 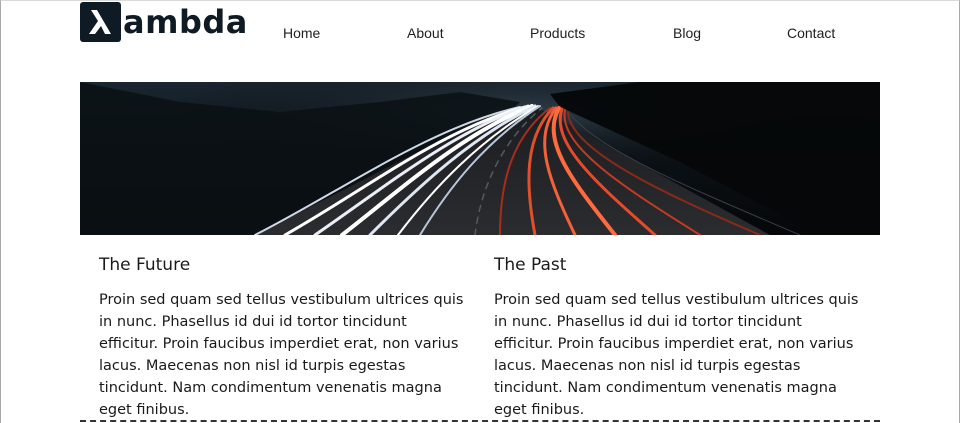 I want to click on nav-about: About, so click(x=425, y=33).